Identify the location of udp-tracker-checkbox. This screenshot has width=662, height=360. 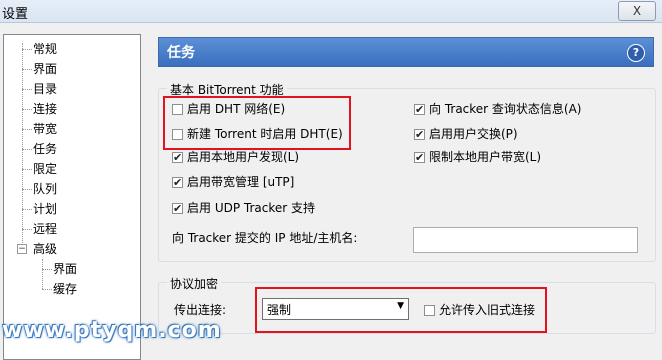
(177, 209).